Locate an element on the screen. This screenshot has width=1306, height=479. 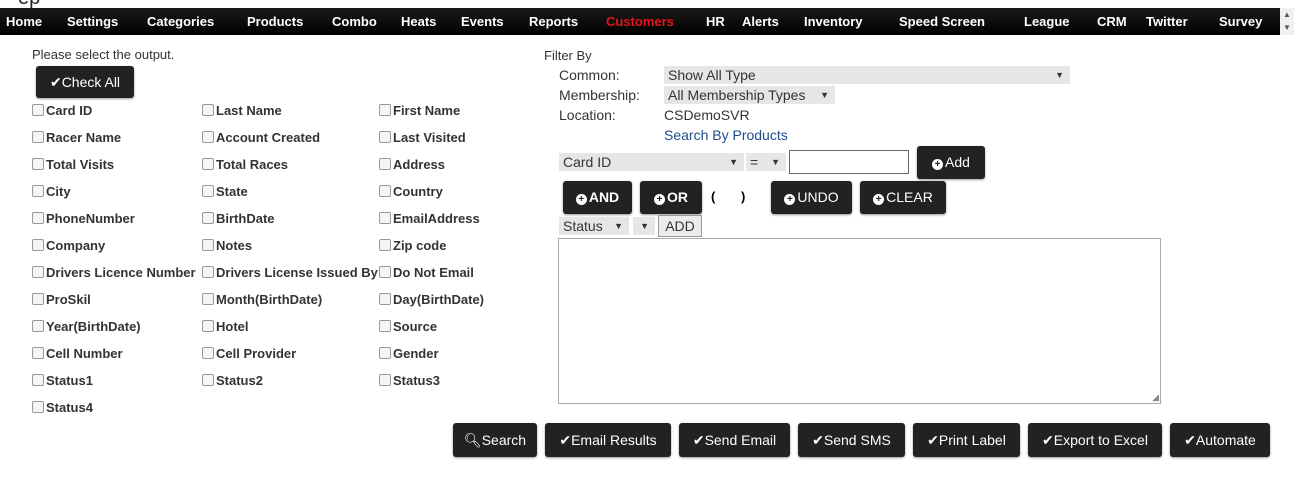
search-button: 🔍︎Search is located at coordinates (495, 440).